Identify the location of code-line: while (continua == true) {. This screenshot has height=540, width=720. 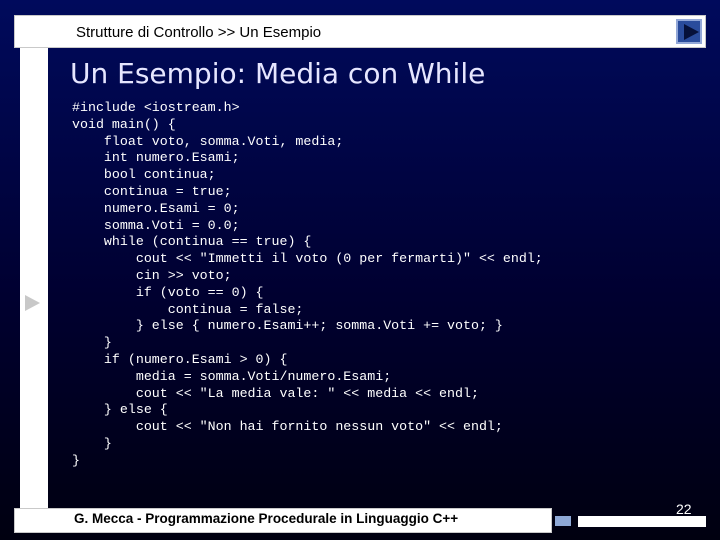
(192, 242).